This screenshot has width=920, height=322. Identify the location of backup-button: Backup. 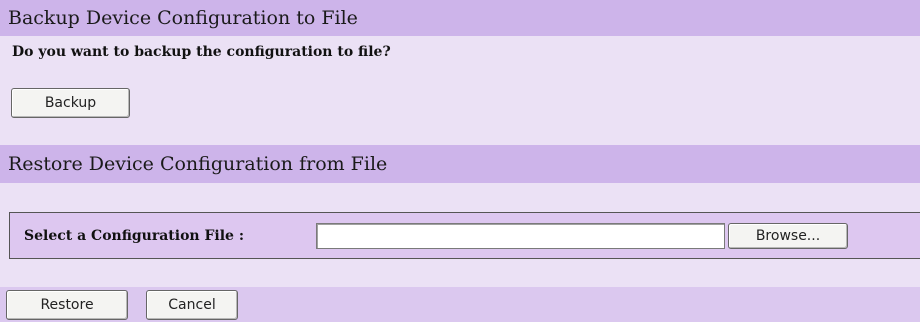
(70, 103).